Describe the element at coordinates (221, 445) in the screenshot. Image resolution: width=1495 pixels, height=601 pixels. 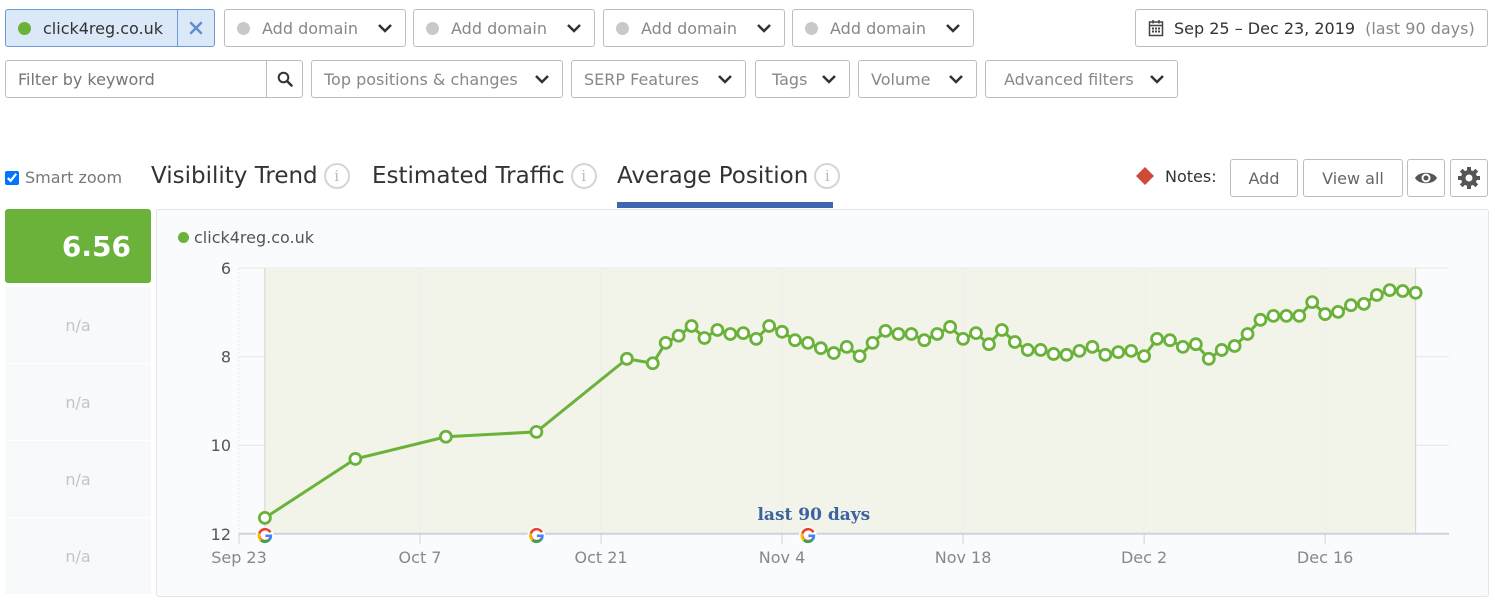
I see `y-tick-label: 10` at that location.